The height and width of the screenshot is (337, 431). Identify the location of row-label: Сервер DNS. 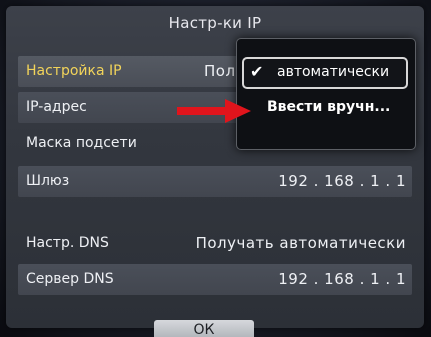
(70, 279).